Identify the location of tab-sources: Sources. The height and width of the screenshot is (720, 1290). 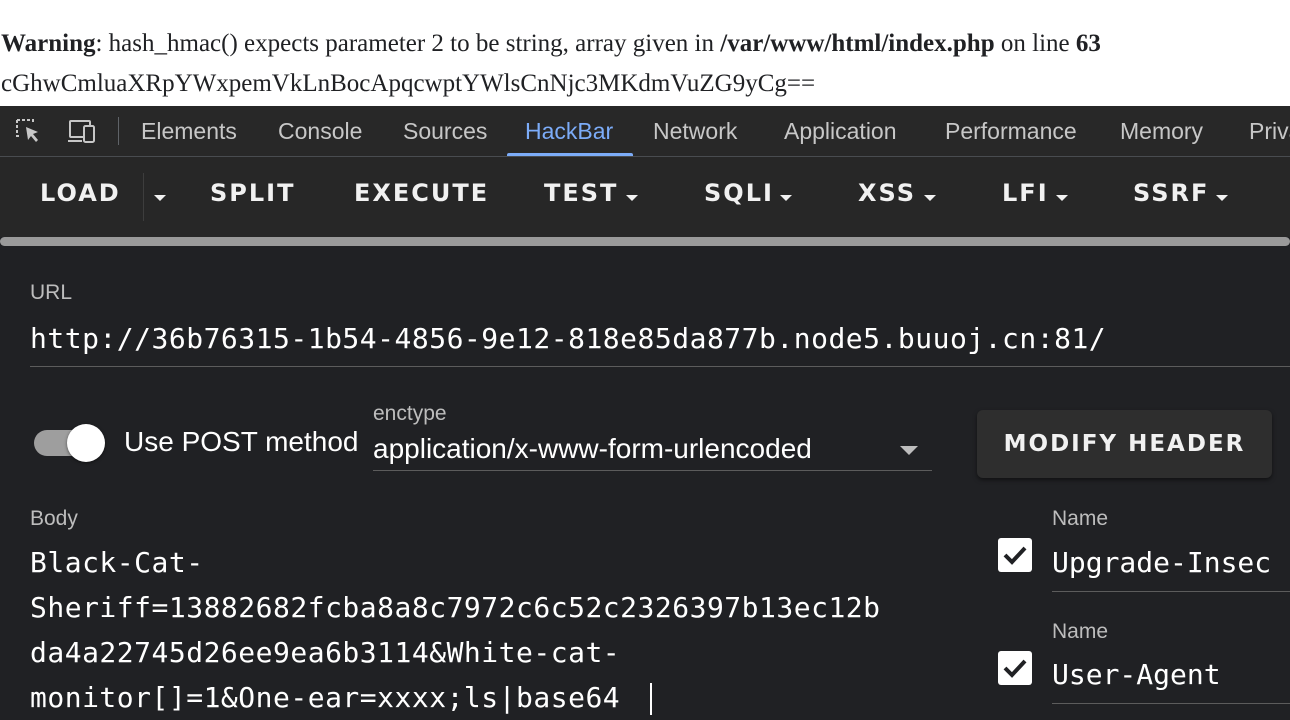
(445, 131).